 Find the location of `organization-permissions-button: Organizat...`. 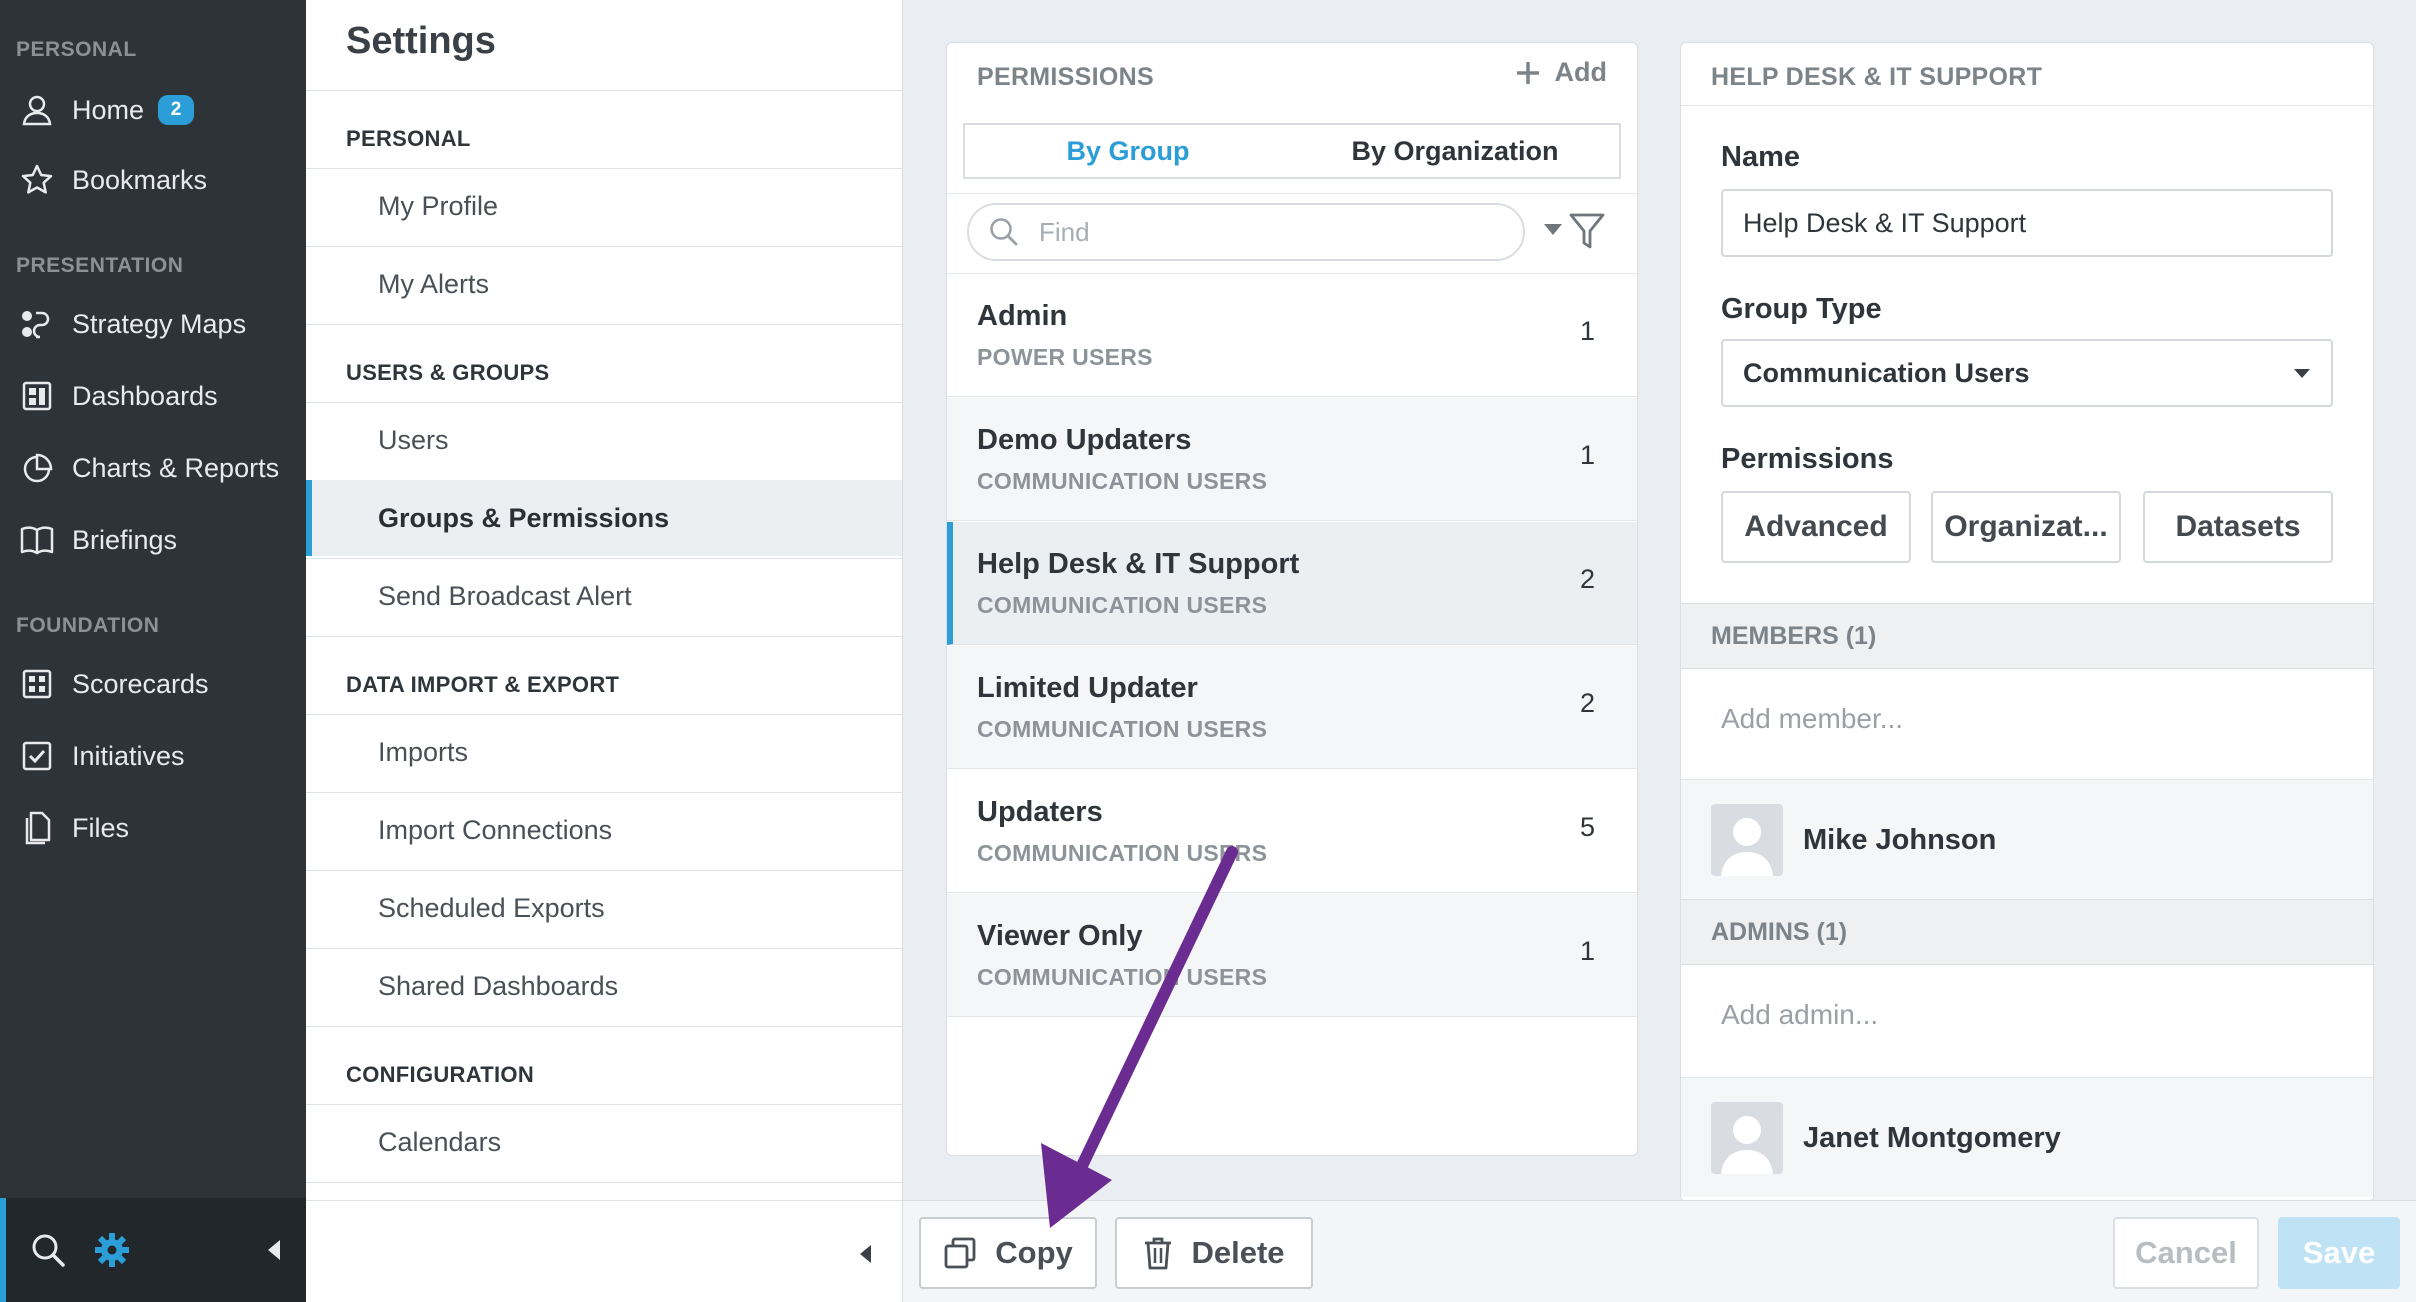

organization-permissions-button: Organizat... is located at coordinates (2026, 527).